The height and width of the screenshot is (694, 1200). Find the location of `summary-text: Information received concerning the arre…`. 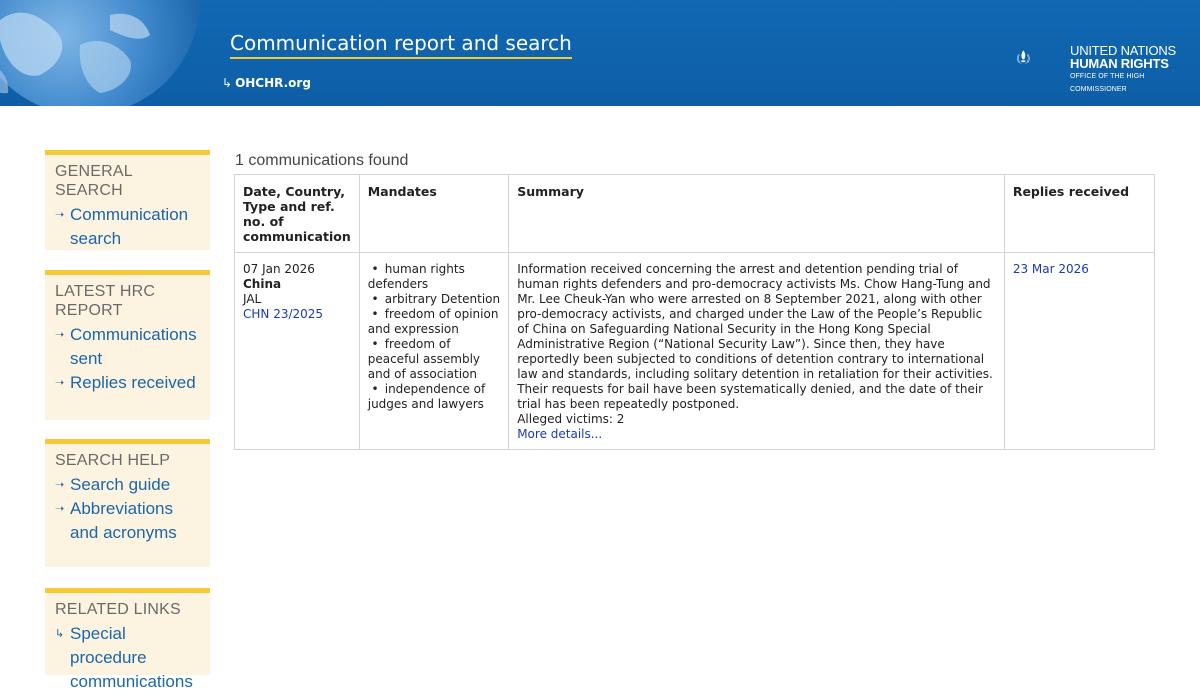

summary-text: Information received concerning the arre… is located at coordinates (755, 336).